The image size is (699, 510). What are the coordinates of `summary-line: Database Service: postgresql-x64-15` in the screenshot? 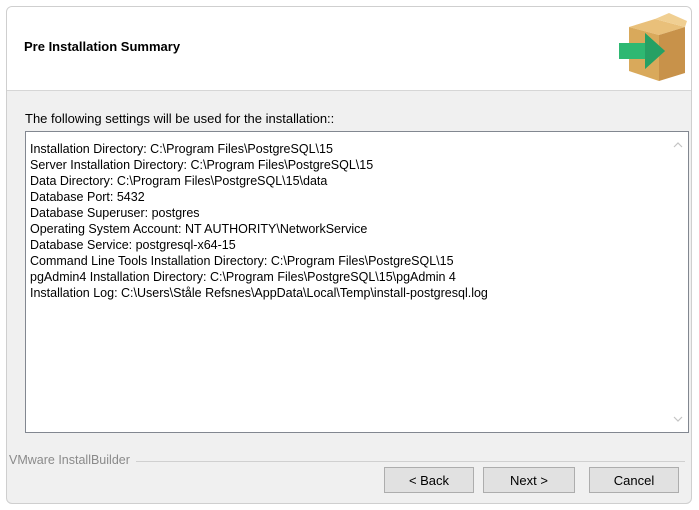 It's located at (133, 245).